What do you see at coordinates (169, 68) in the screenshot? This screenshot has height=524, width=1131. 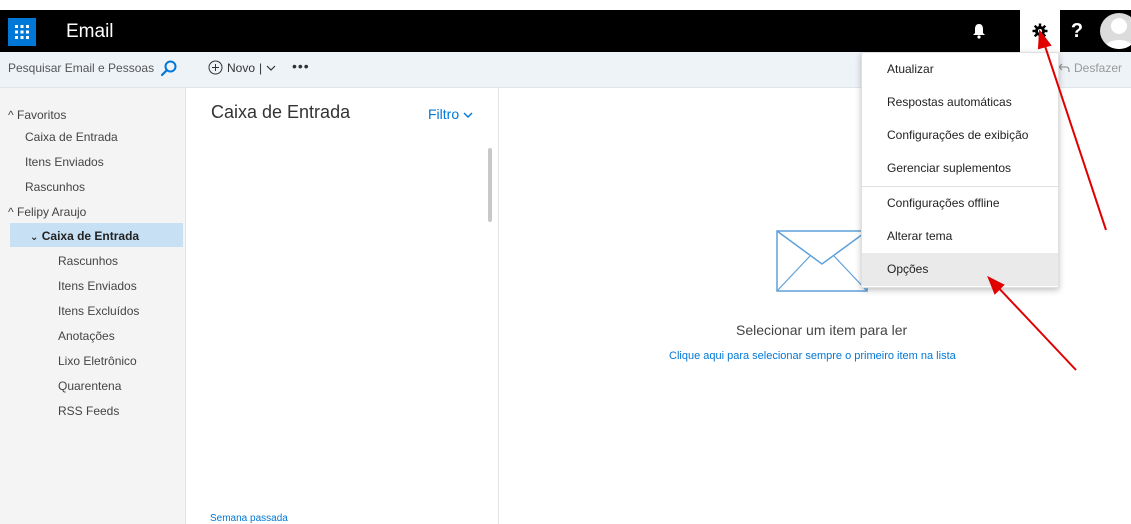 I see `search-icon` at bounding box center [169, 68].